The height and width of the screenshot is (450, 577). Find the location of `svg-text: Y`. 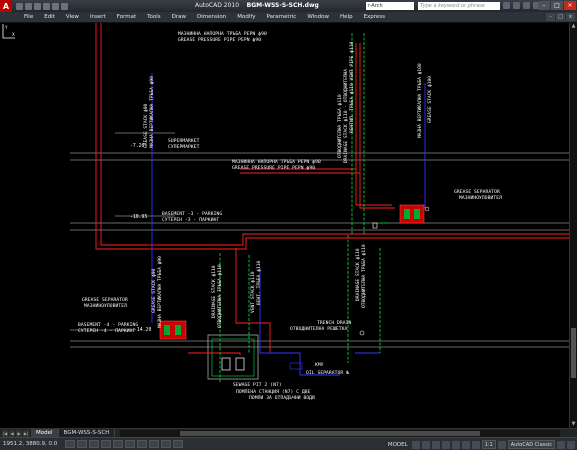

svg-text: Y is located at coordinates (6, 27).